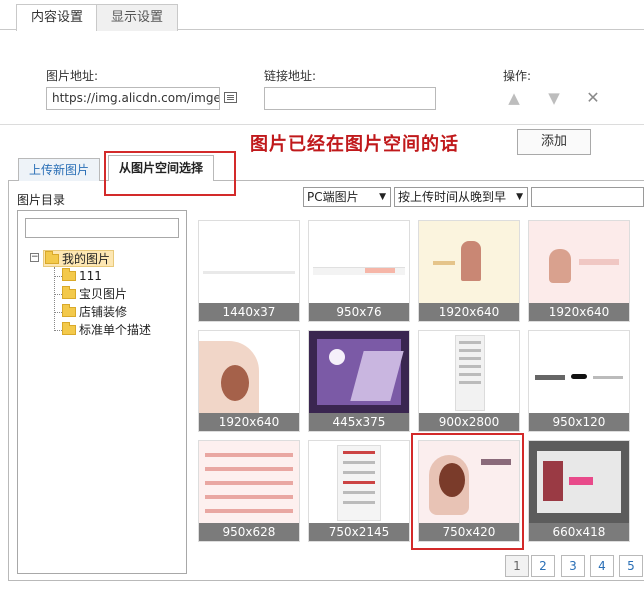 The image size is (644, 600). I want to click on tree-collapse-icon: −, so click(34, 257).